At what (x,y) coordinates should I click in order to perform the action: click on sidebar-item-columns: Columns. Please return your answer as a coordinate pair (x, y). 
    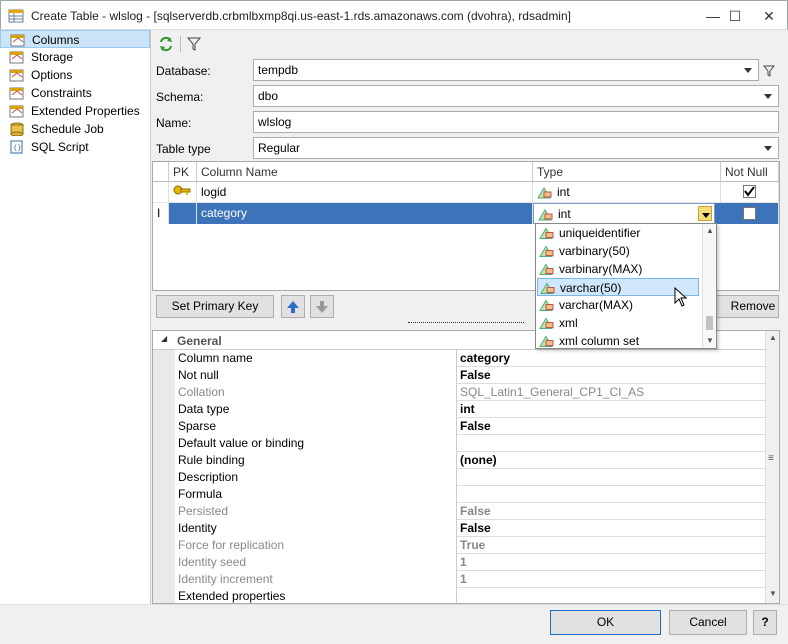
    Looking at the image, I should click on (75, 39).